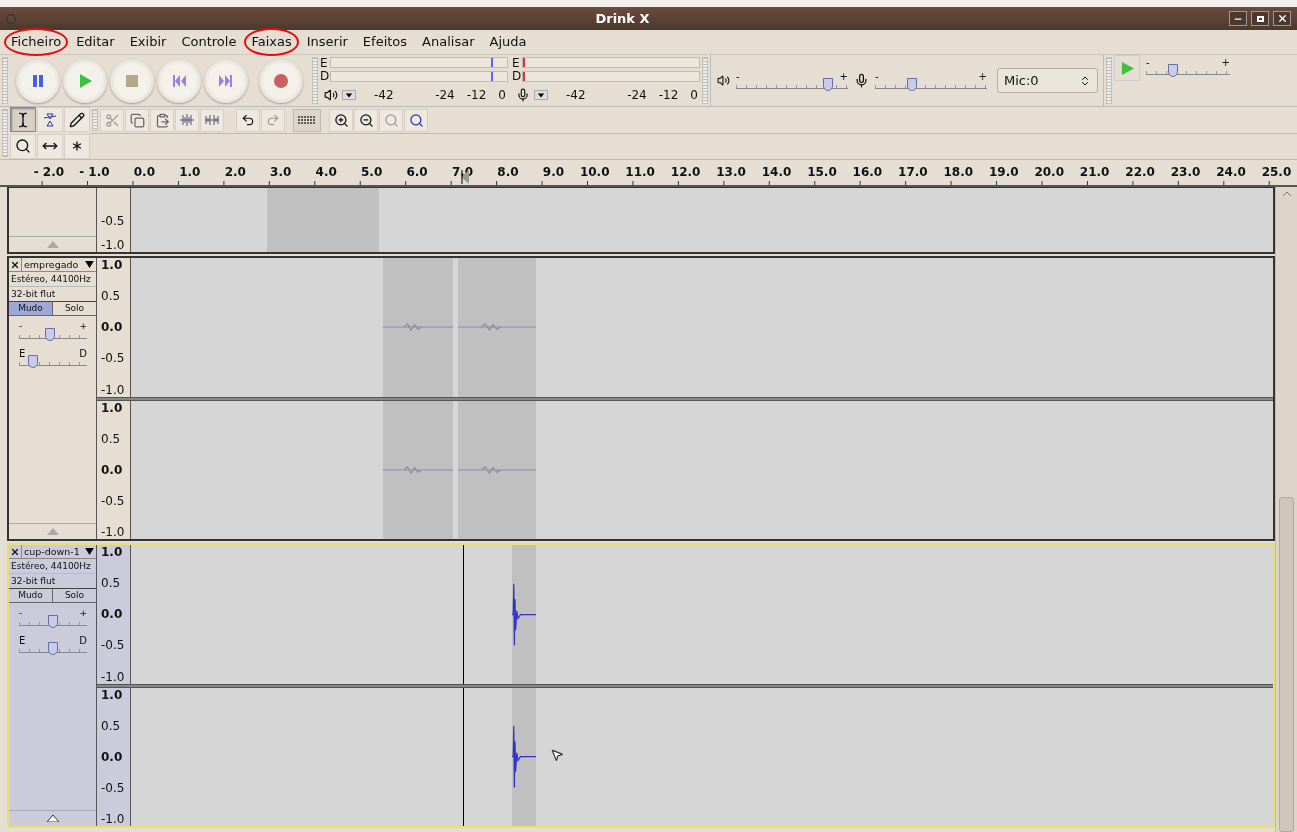  What do you see at coordinates (1286, 664) in the screenshot?
I see `scrollbar-thumb` at bounding box center [1286, 664].